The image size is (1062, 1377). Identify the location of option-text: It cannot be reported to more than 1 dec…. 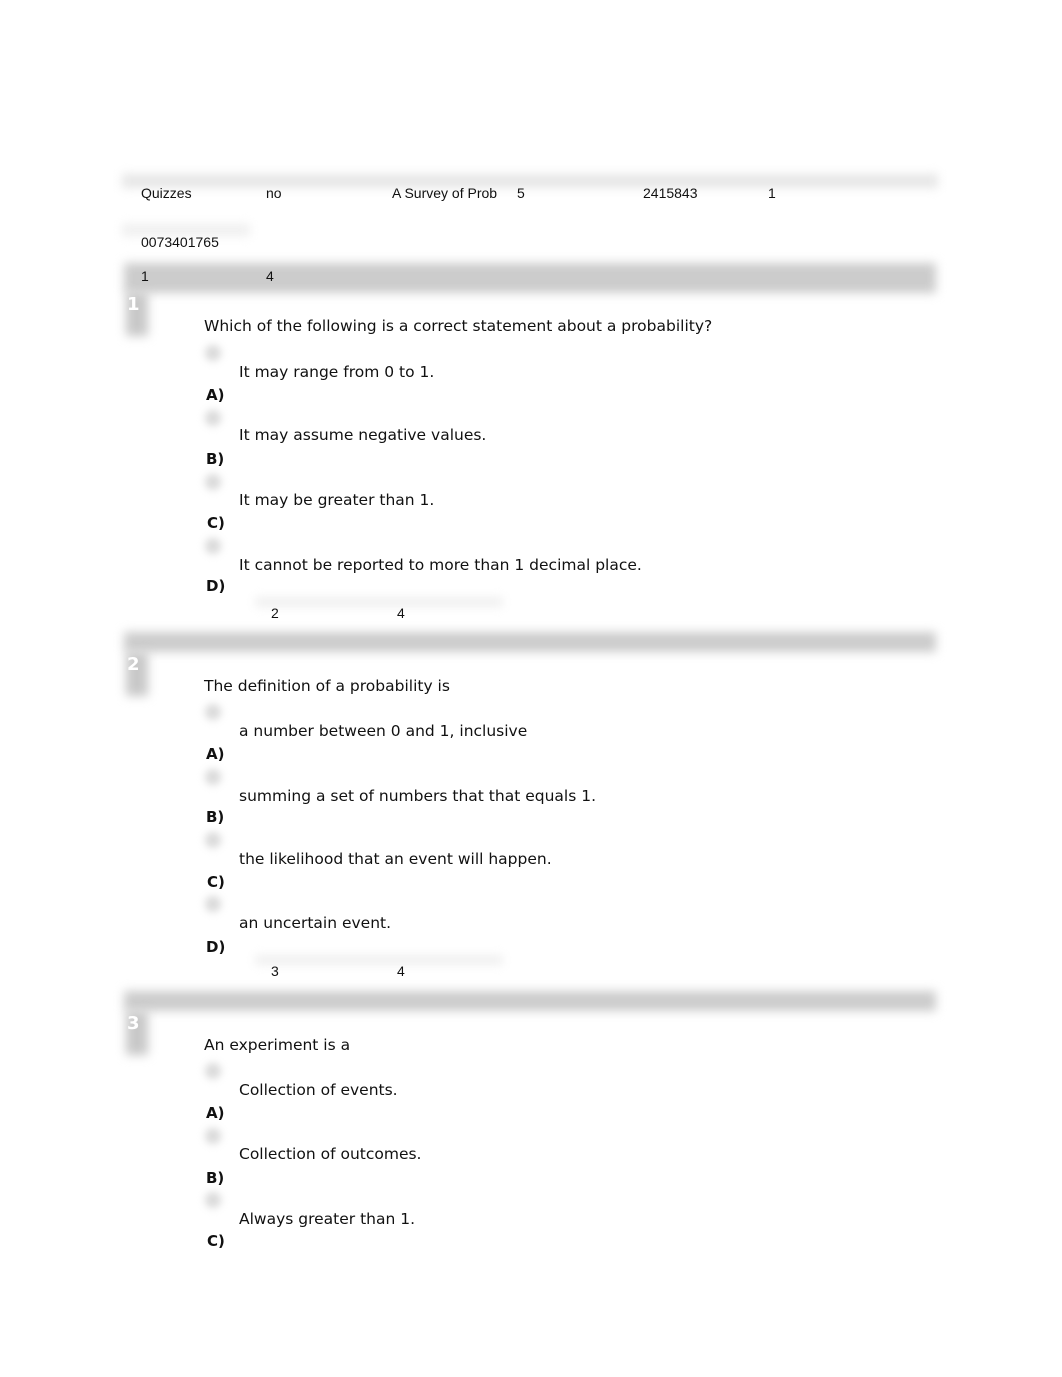
(440, 565).